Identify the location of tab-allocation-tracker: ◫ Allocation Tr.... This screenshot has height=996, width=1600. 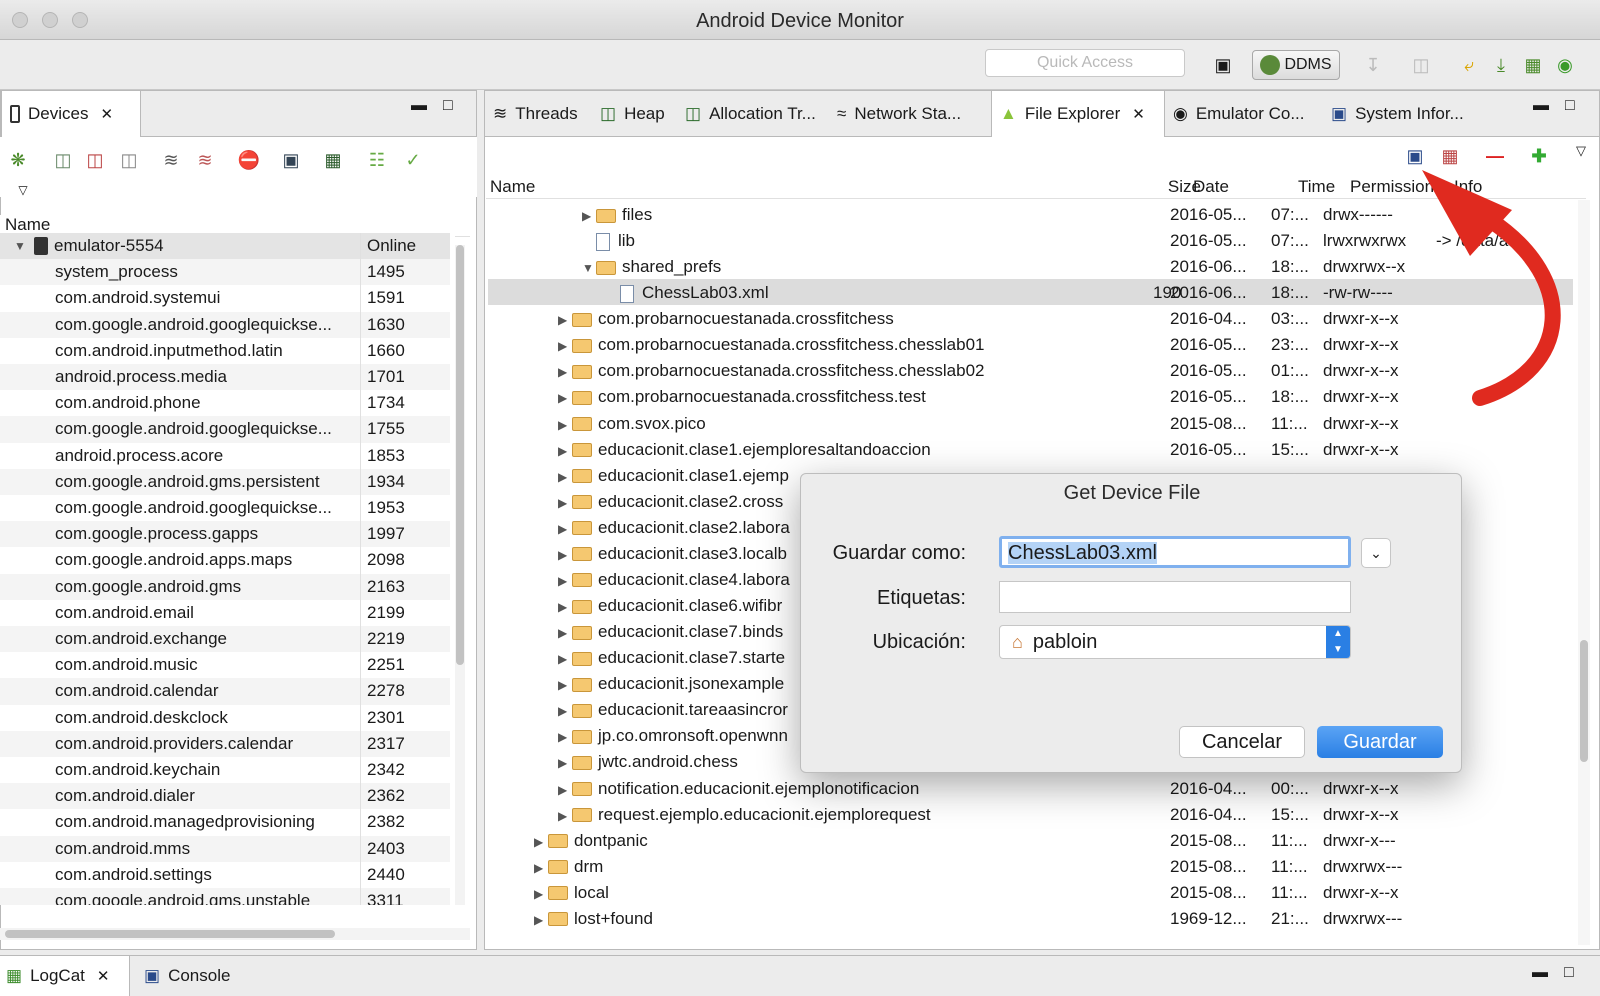
(753, 114).